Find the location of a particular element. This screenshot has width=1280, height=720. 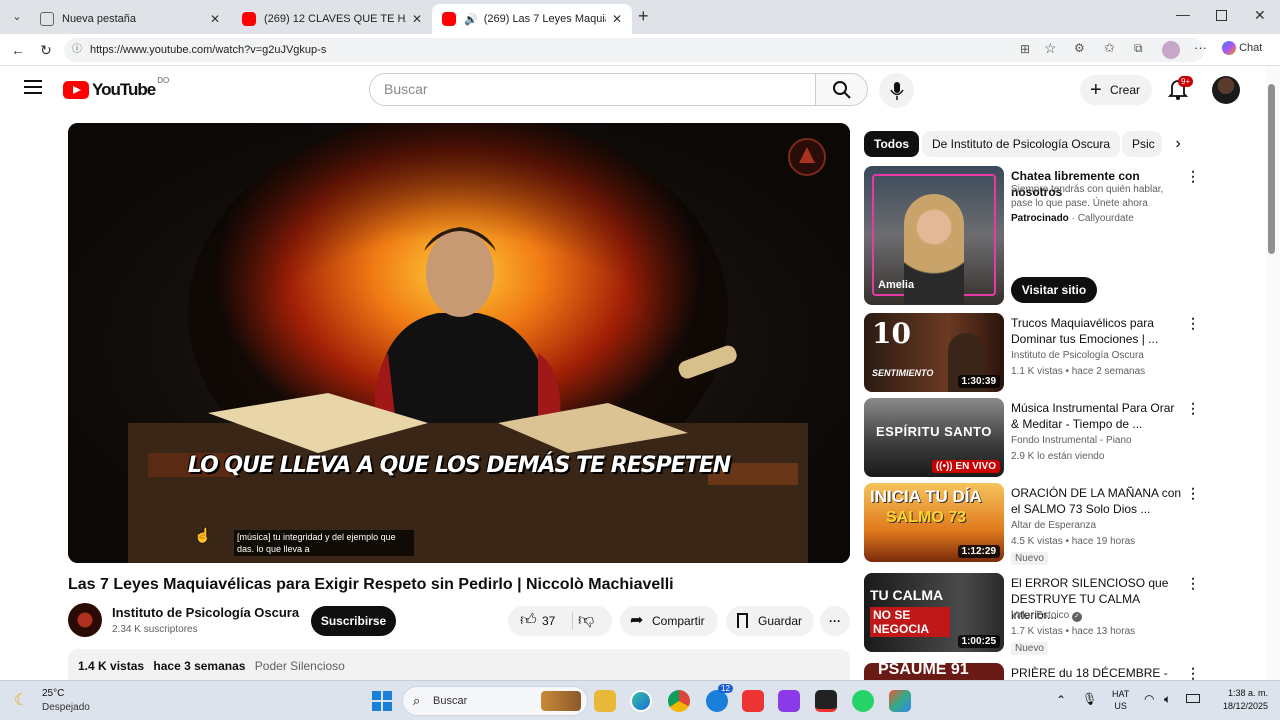

search-button is located at coordinates (841, 89).